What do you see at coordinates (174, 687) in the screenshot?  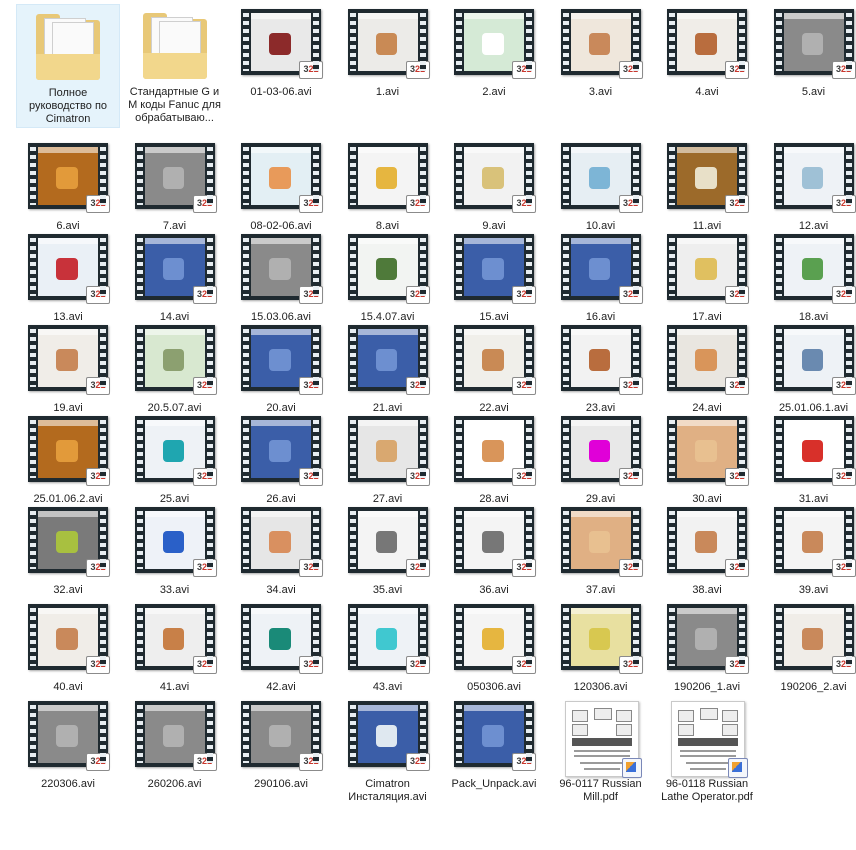 I see `file-name-label: 41.avi` at bounding box center [174, 687].